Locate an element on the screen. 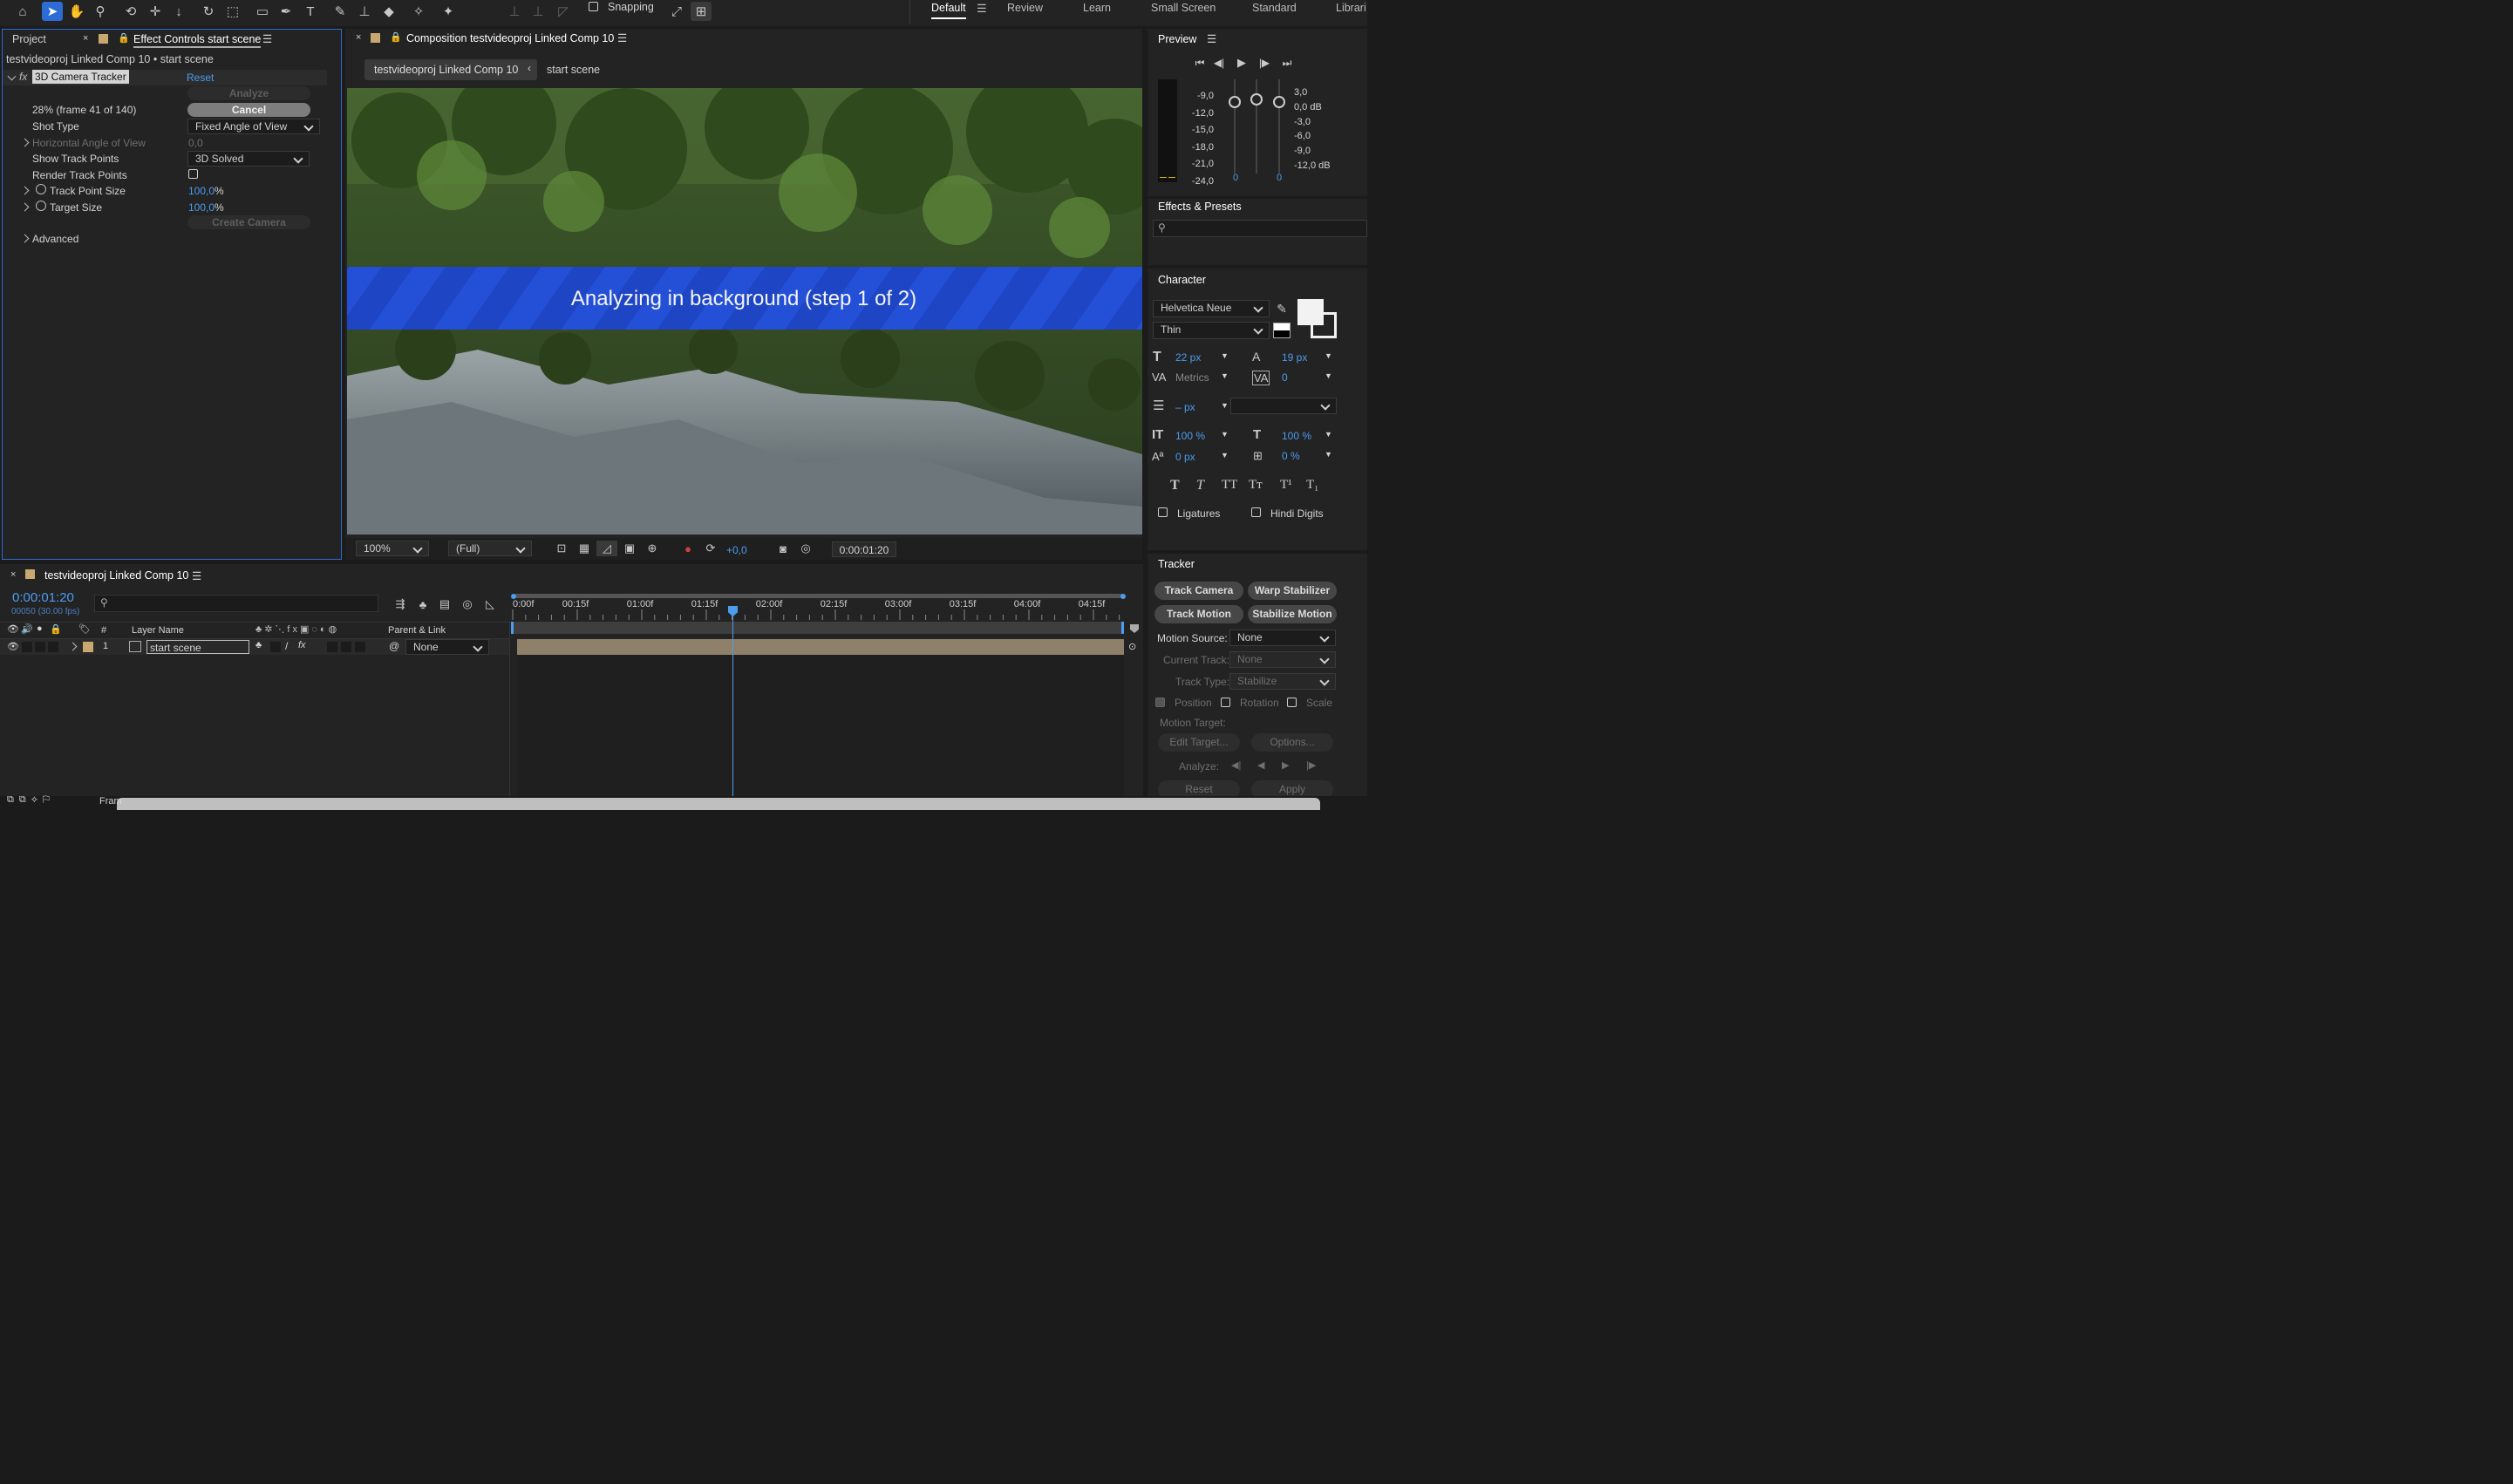  column-layer-name: Layer Name is located at coordinates (158, 630).